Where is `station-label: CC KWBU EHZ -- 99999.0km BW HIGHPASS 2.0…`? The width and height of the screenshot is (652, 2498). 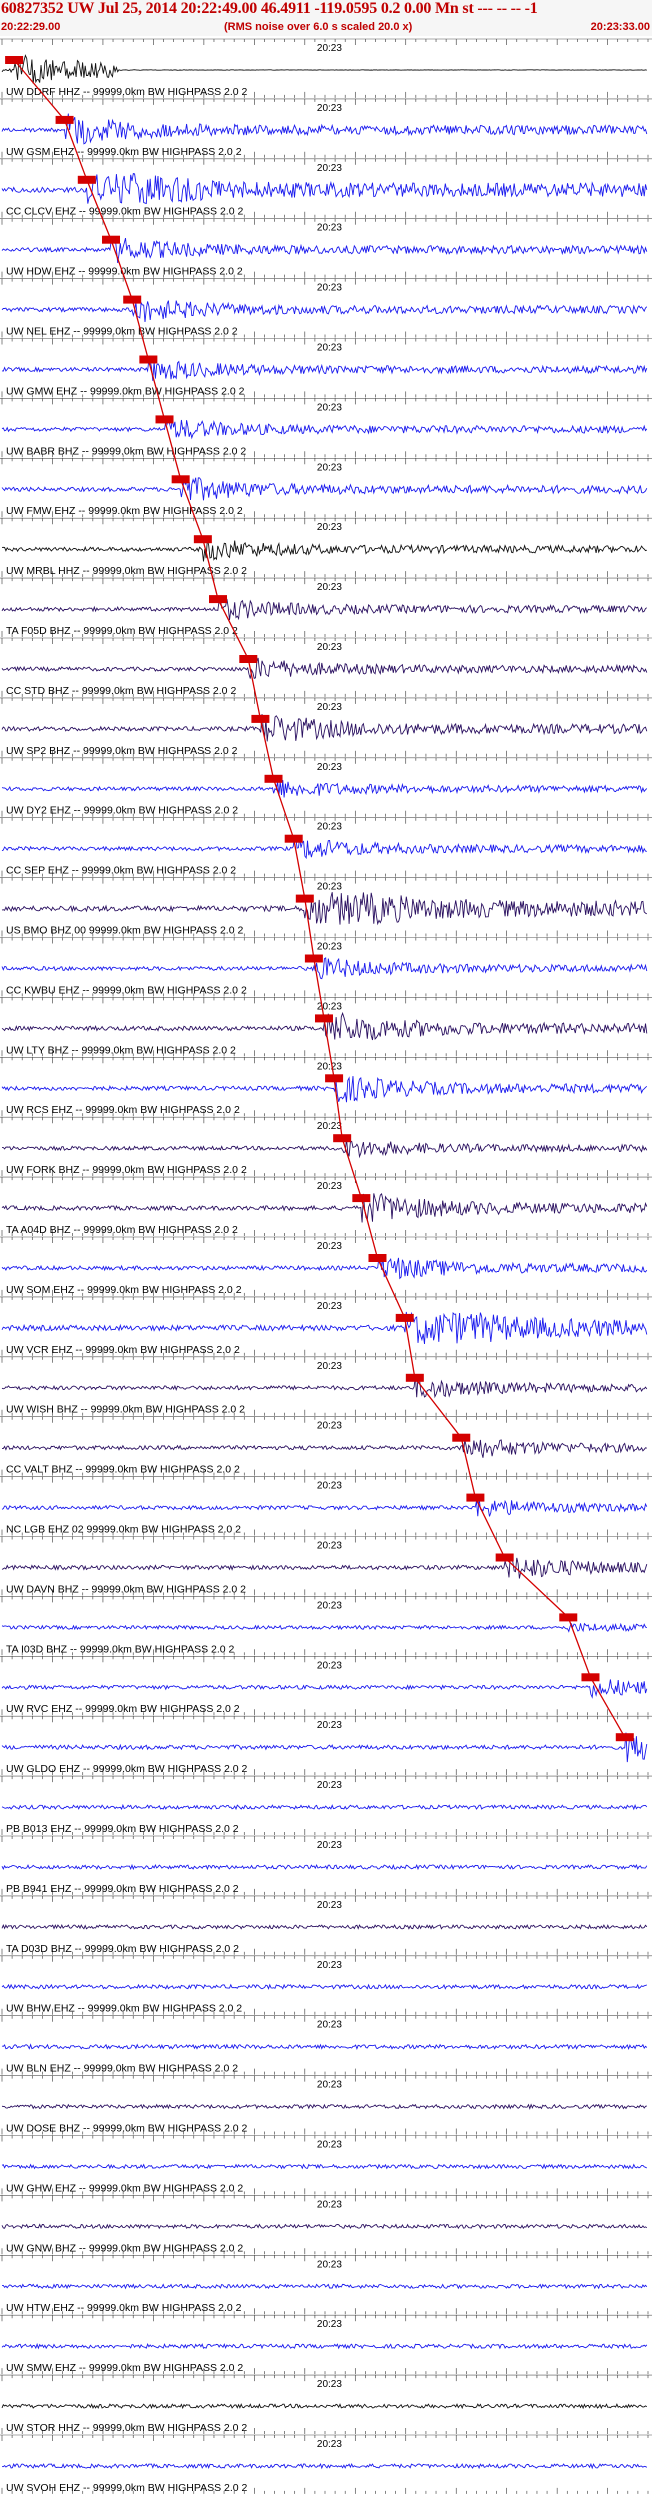
station-label: CC KWBU EHZ -- 99999.0km BW HIGHPASS 2.0… is located at coordinates (126, 990).